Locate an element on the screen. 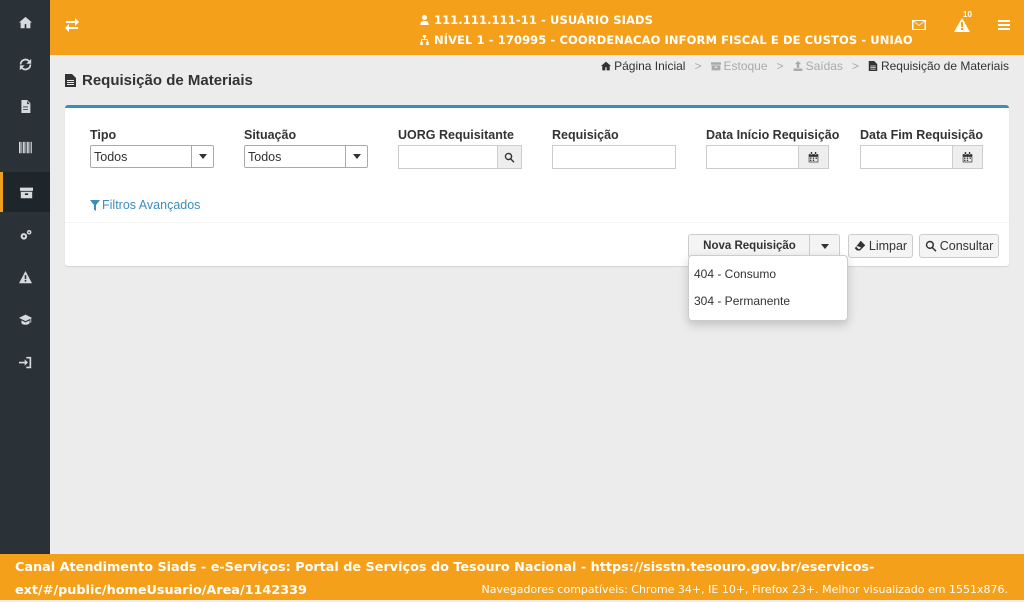 The width and height of the screenshot is (1024, 602). sidebar-item-training is located at coordinates (25, 319).